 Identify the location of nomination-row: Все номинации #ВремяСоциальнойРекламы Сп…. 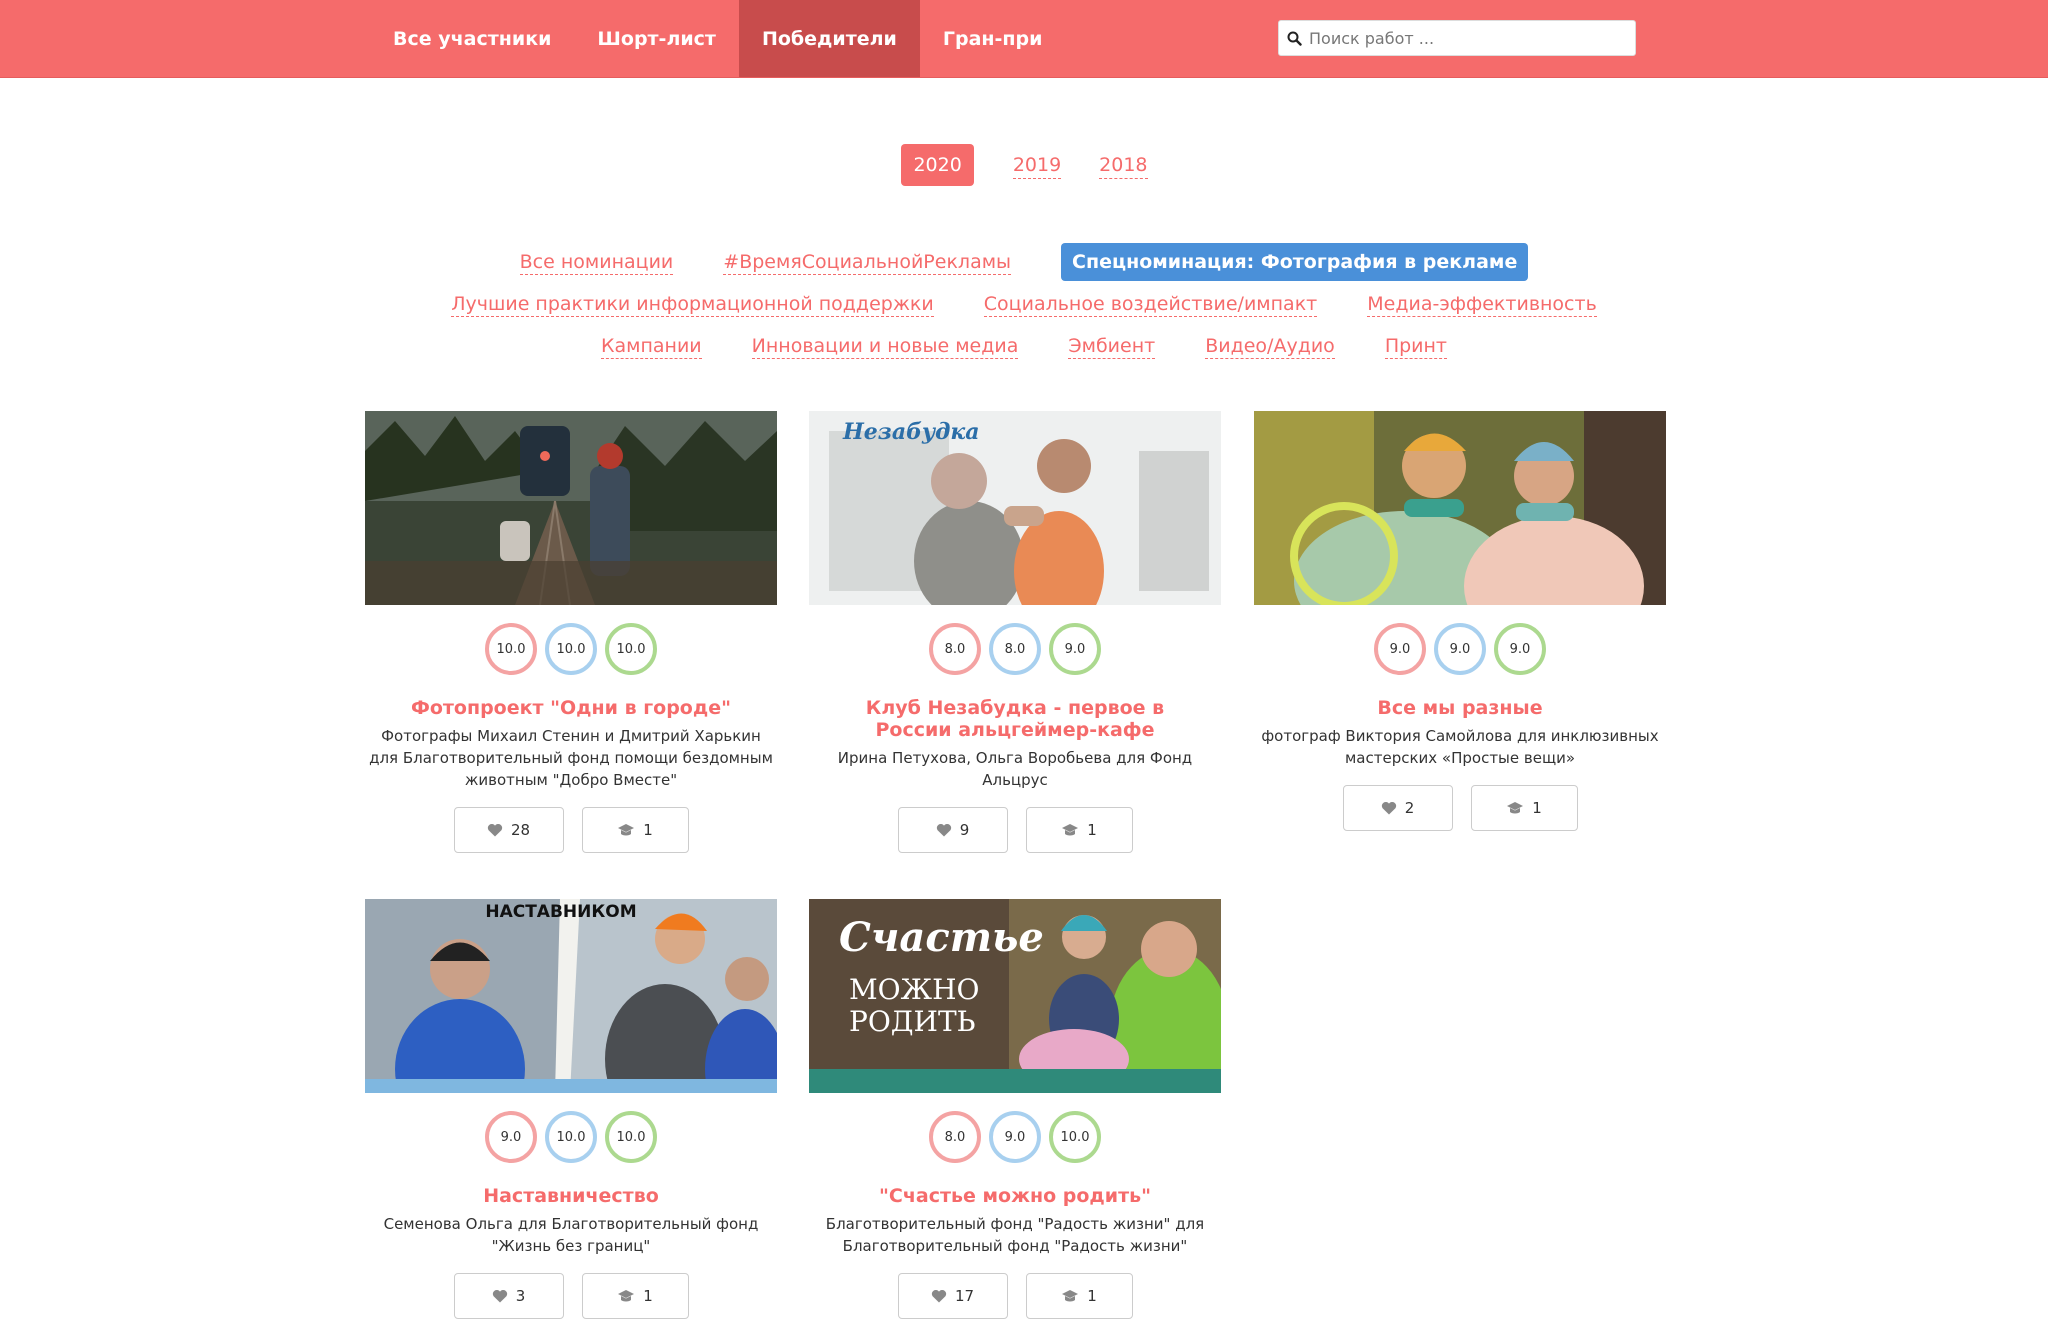
(1024, 262).